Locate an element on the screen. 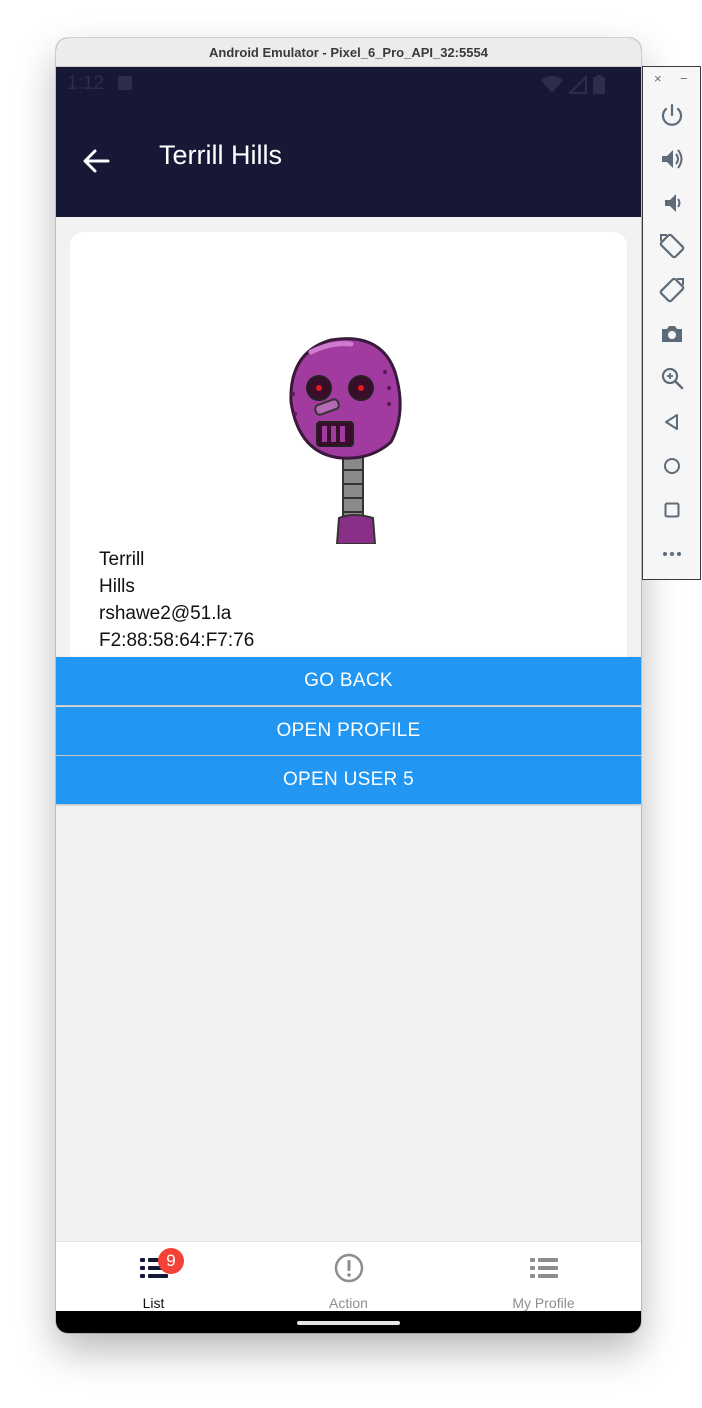 The height and width of the screenshot is (1408, 702). alert-circle-icon is located at coordinates (348, 1268).